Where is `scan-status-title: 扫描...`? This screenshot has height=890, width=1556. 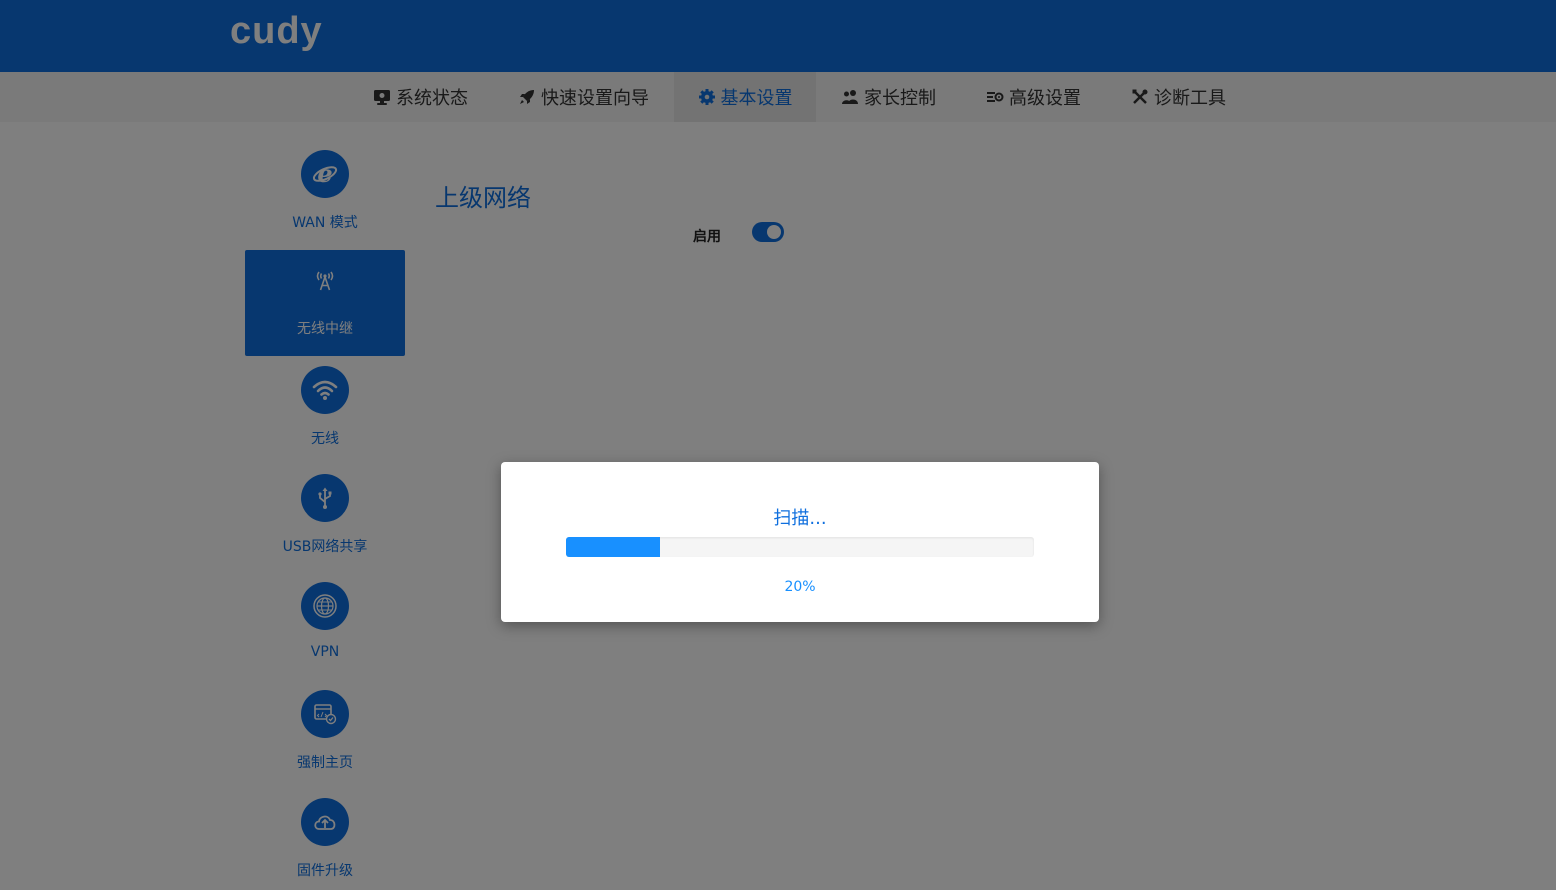 scan-status-title: 扫描... is located at coordinates (800, 518).